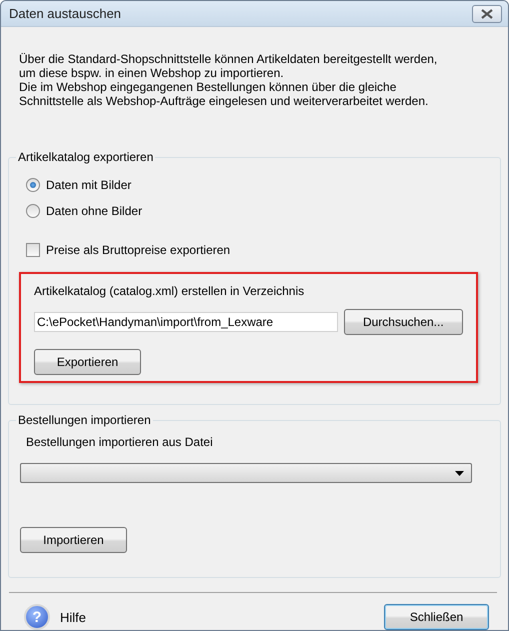  Describe the element at coordinates (258, 211) in the screenshot. I see `radio-option: Daten ohne Bilder` at that location.